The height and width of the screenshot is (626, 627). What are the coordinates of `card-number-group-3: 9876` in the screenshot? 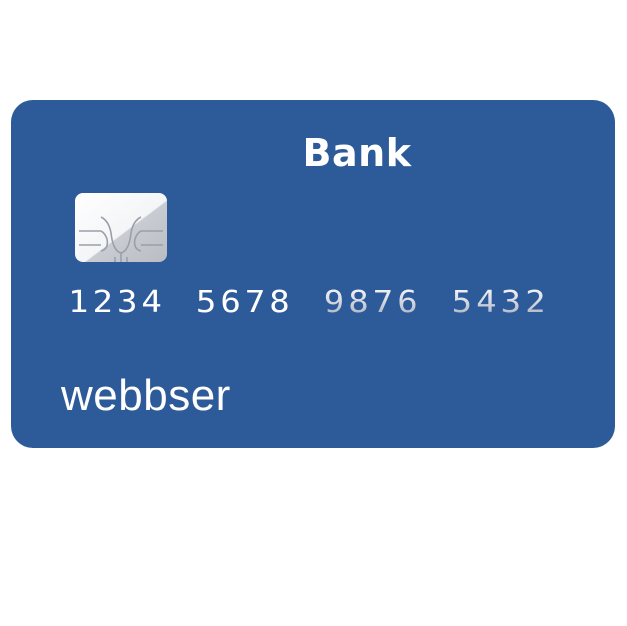 It's located at (372, 302).